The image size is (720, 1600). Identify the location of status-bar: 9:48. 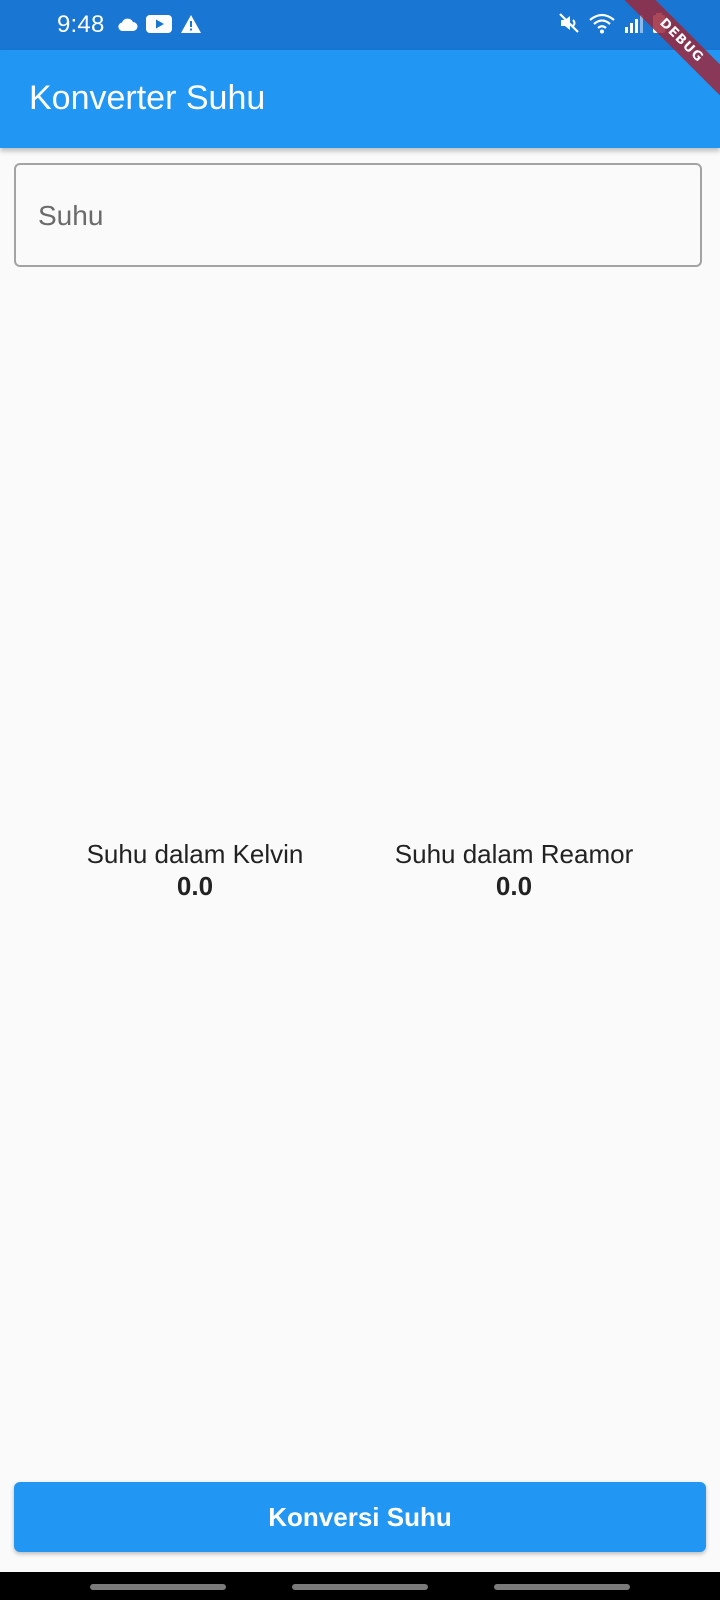
(360, 25).